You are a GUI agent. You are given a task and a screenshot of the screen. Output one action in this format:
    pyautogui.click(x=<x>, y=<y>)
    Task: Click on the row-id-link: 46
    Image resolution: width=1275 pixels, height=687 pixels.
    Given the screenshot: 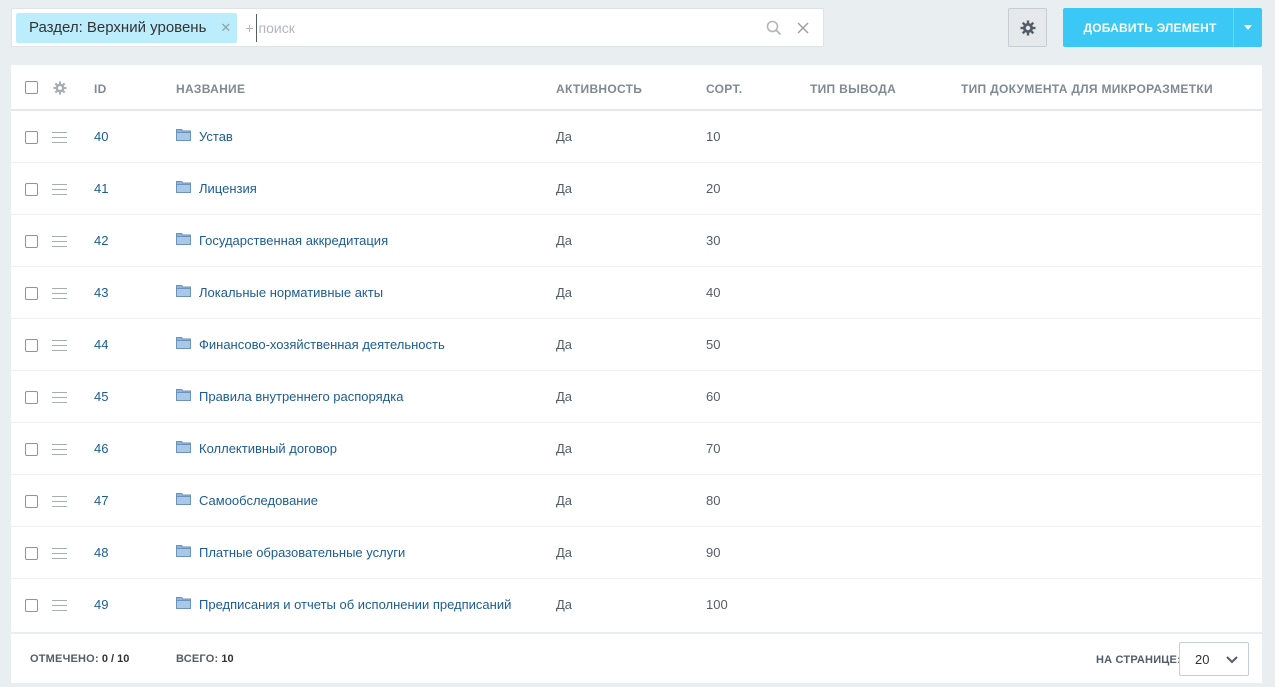 What is the action you would take?
    pyautogui.click(x=101, y=448)
    